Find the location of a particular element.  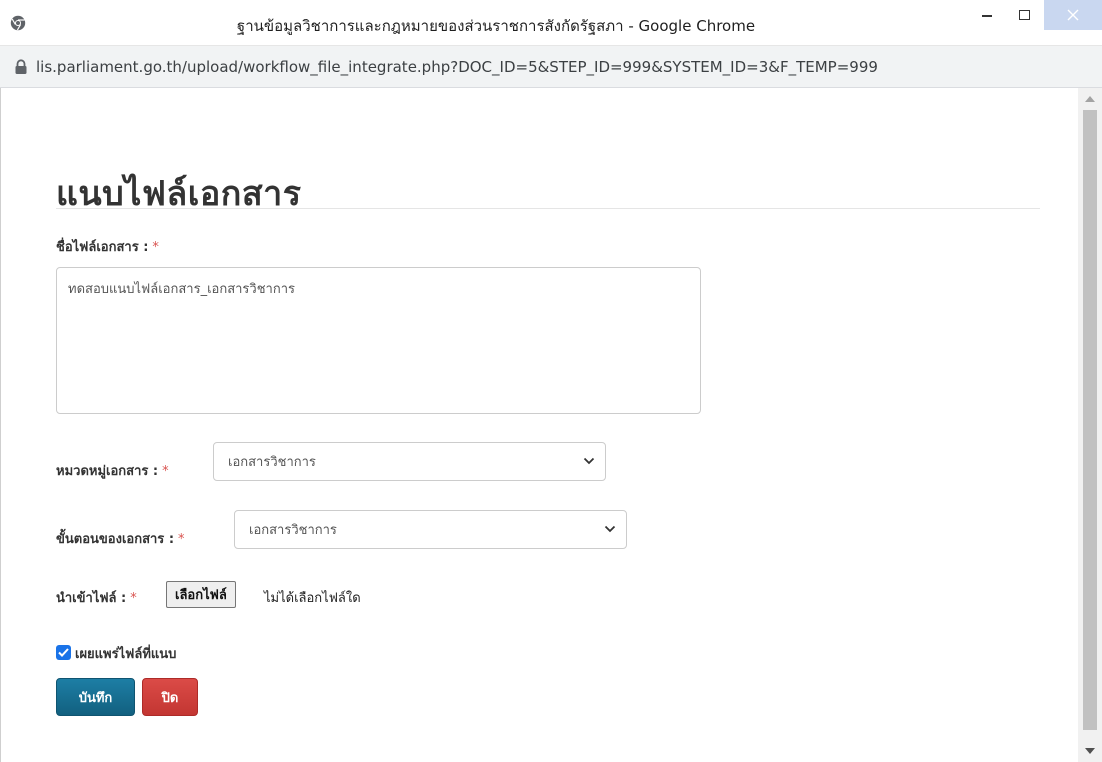

category-select: เอกสารวิชาการ is located at coordinates (409, 461).